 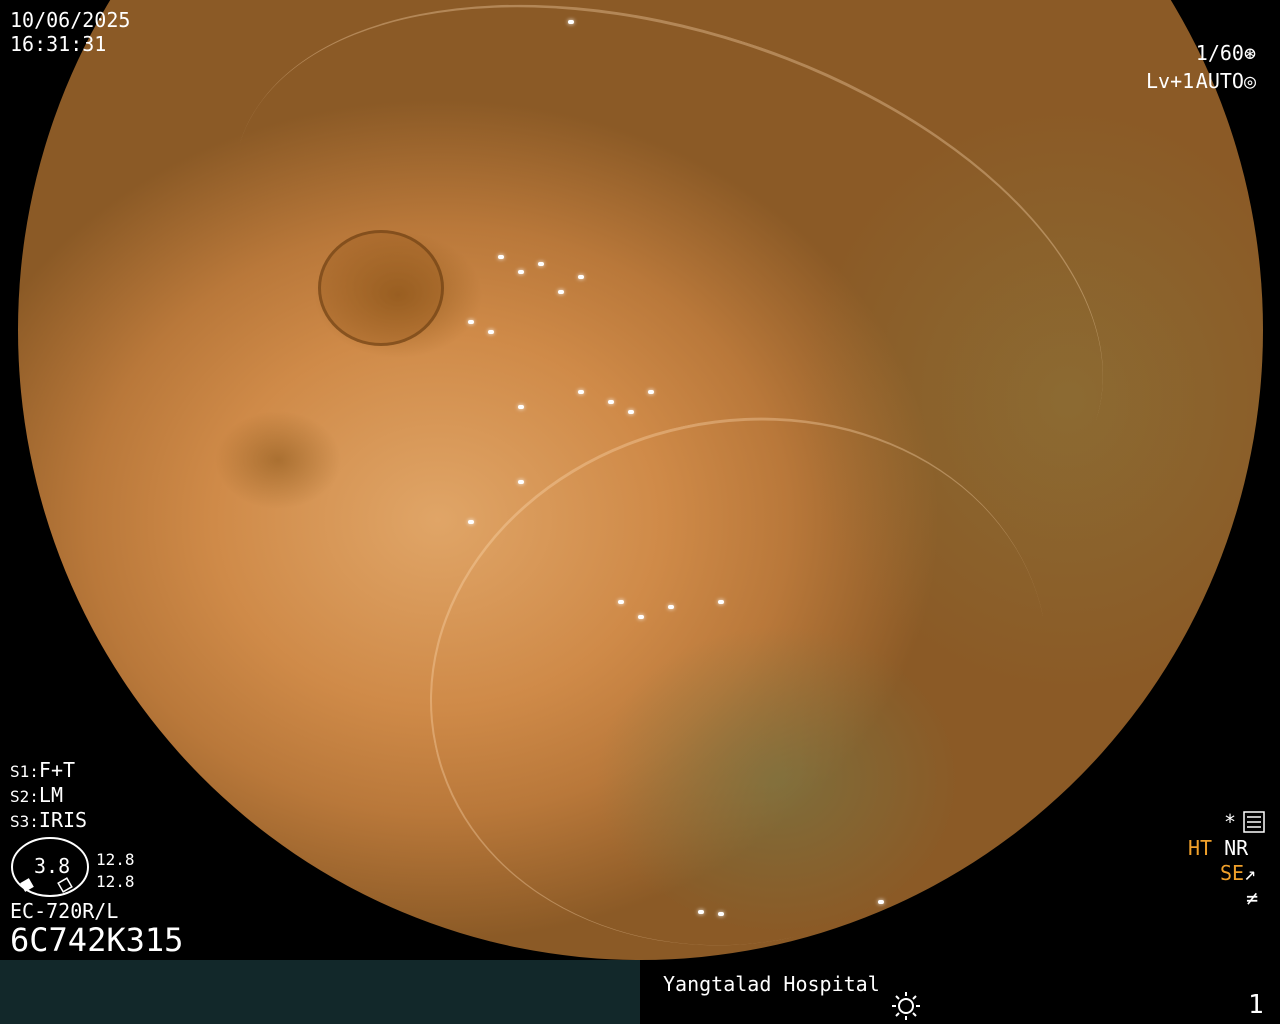 I want to click on setting-s1: S1:F+T, so click(x=43, y=770).